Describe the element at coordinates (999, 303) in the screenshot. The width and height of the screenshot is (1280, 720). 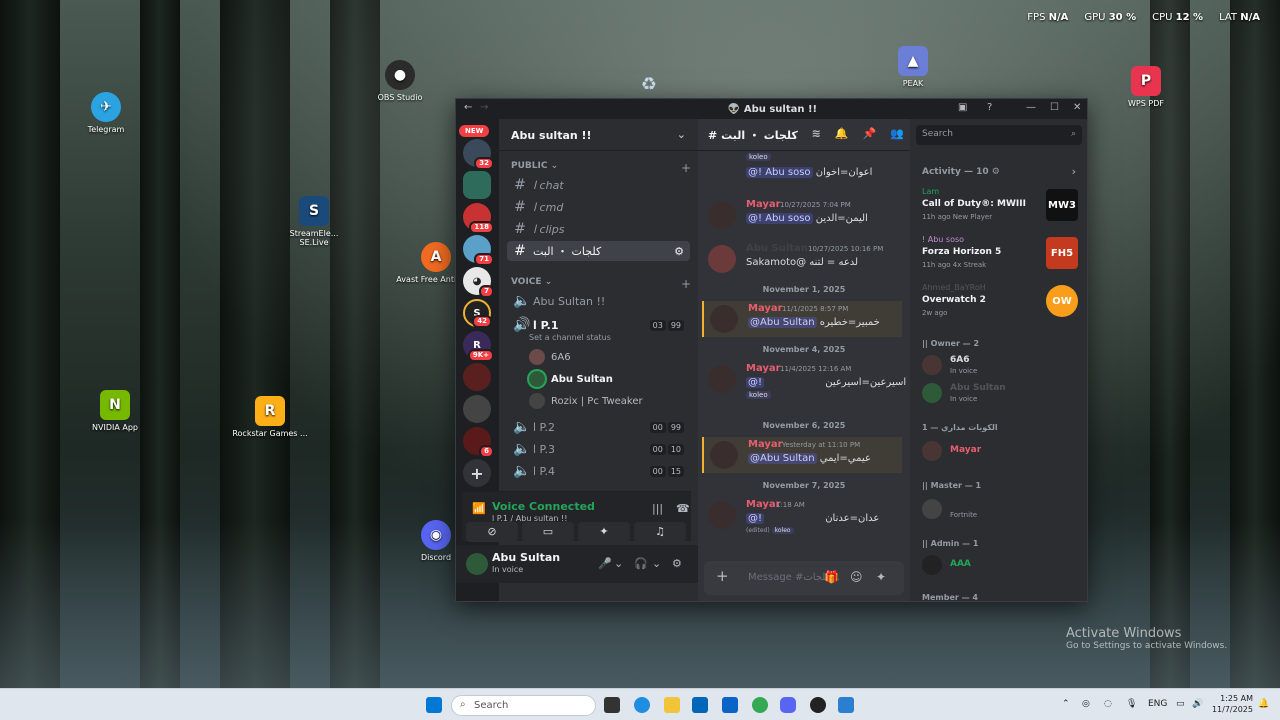
I see `activity-card: Ahmed_BaYRoH Overwatch 2 2w ago OW` at that location.